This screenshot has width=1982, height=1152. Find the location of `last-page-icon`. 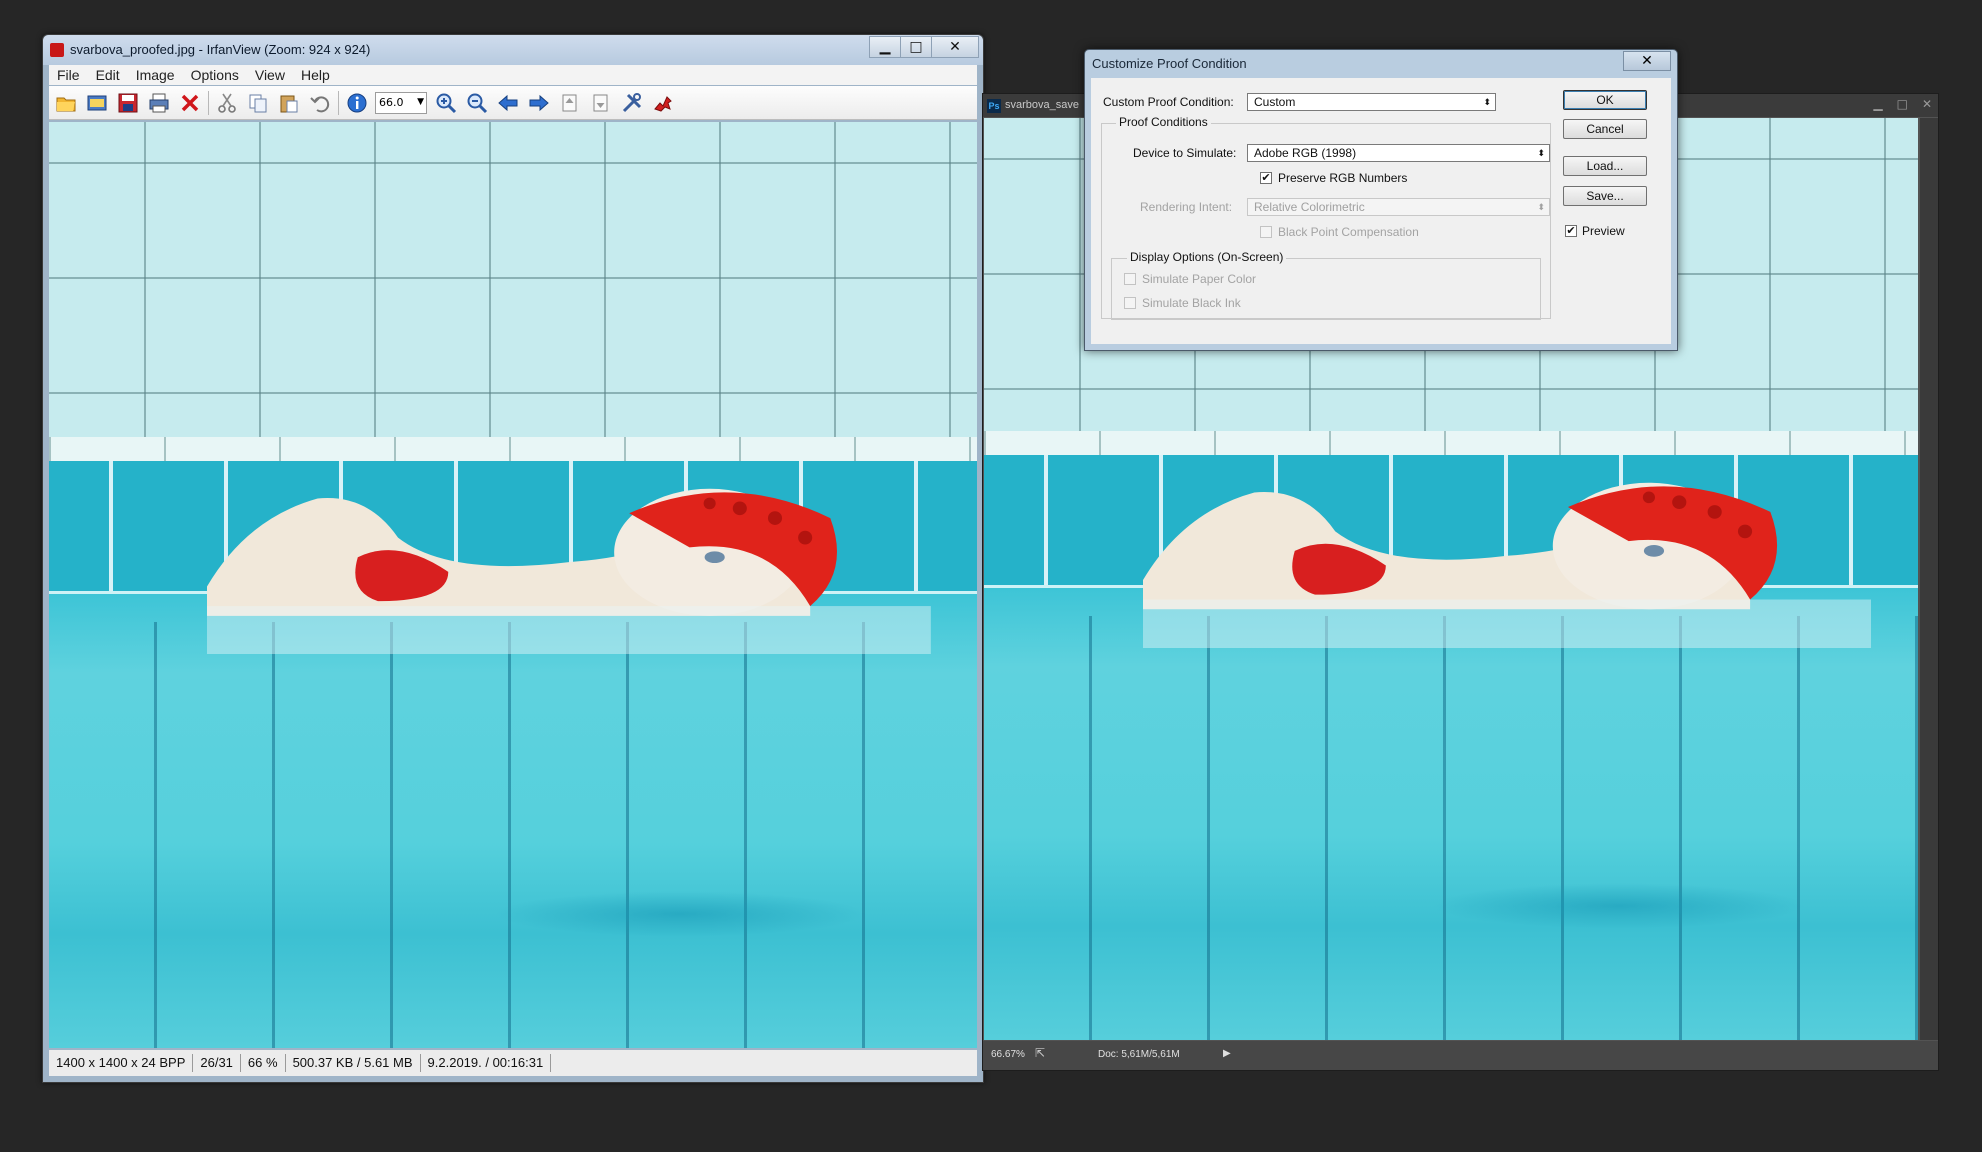

last-page-icon is located at coordinates (601, 103).